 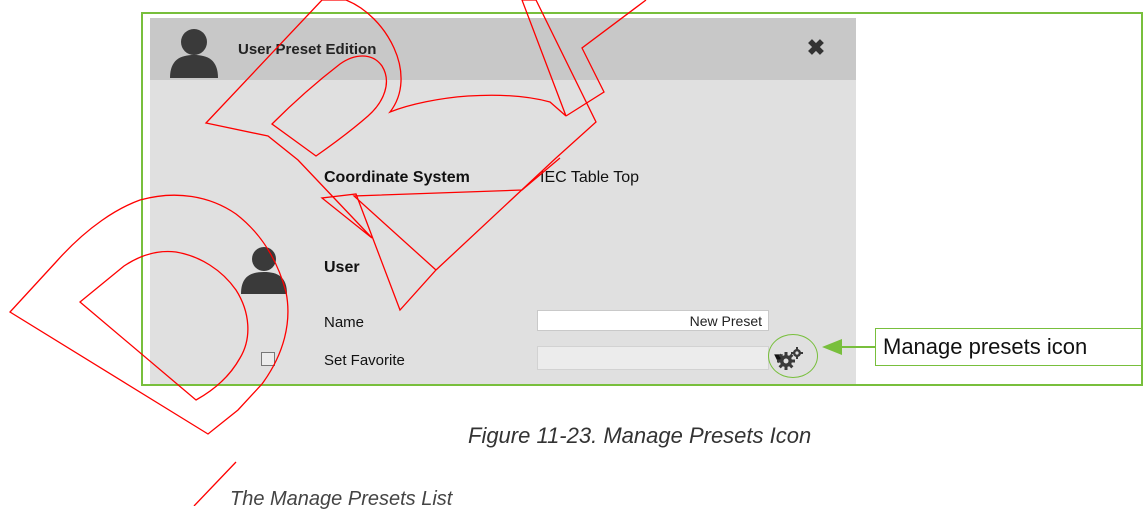 What do you see at coordinates (341, 499) in the screenshot?
I see `partial-body-text: The Manage Presets List` at bounding box center [341, 499].